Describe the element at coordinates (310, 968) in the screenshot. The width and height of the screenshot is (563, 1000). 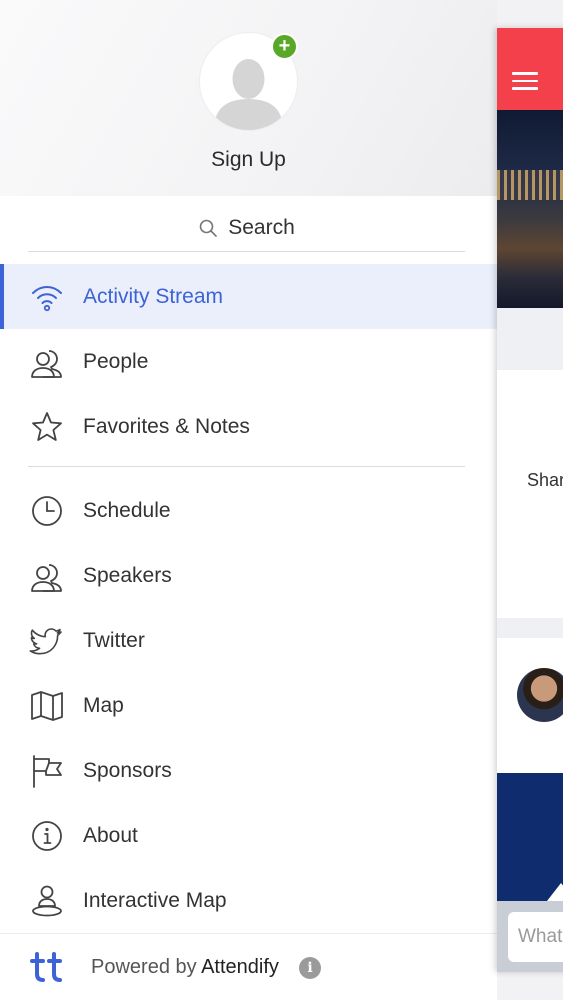
I see `info-button: i` at that location.